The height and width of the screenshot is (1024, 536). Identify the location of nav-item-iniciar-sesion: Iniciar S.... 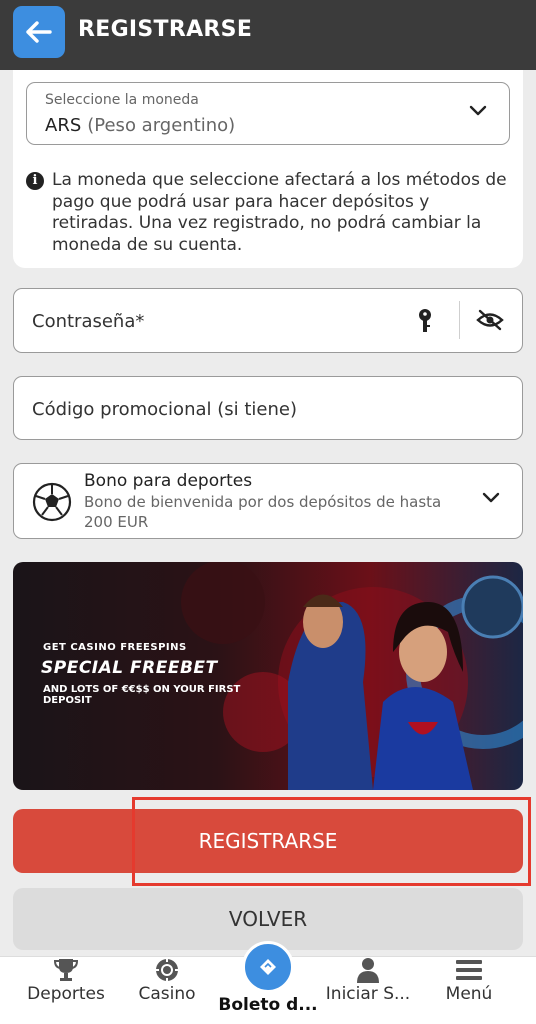
(368, 990).